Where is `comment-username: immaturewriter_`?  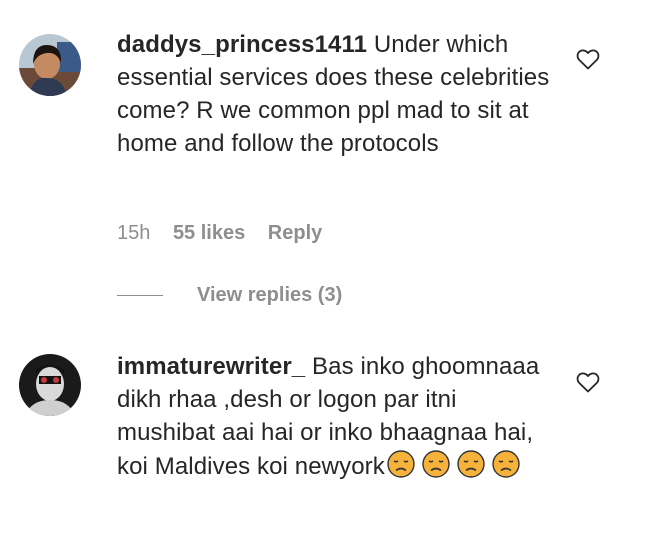
comment-username: immaturewriter_ is located at coordinates (211, 366).